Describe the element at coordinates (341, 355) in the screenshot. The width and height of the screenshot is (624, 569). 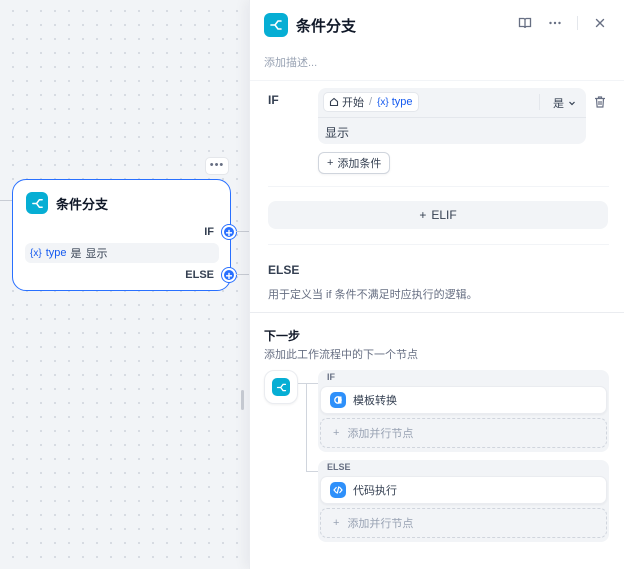
I see `next-step-description: 添加此工作流程中的下一个节点` at that location.